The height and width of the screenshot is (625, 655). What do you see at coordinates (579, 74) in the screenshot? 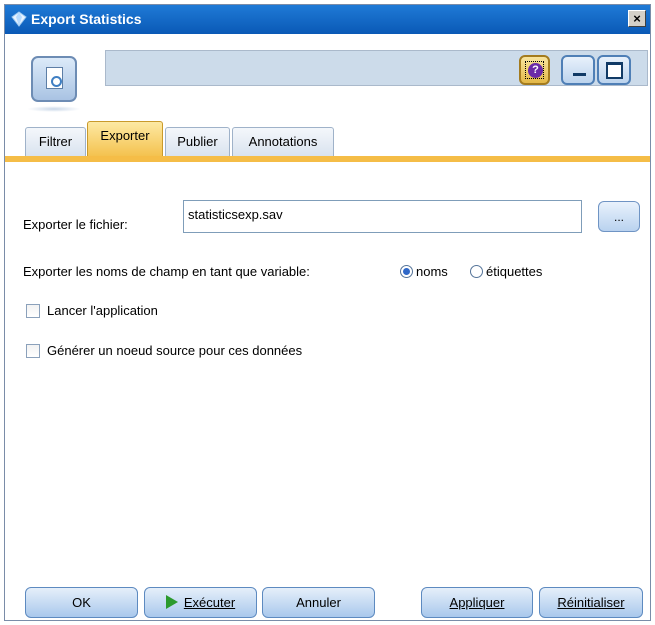
I see `minimize-icon` at bounding box center [579, 74].